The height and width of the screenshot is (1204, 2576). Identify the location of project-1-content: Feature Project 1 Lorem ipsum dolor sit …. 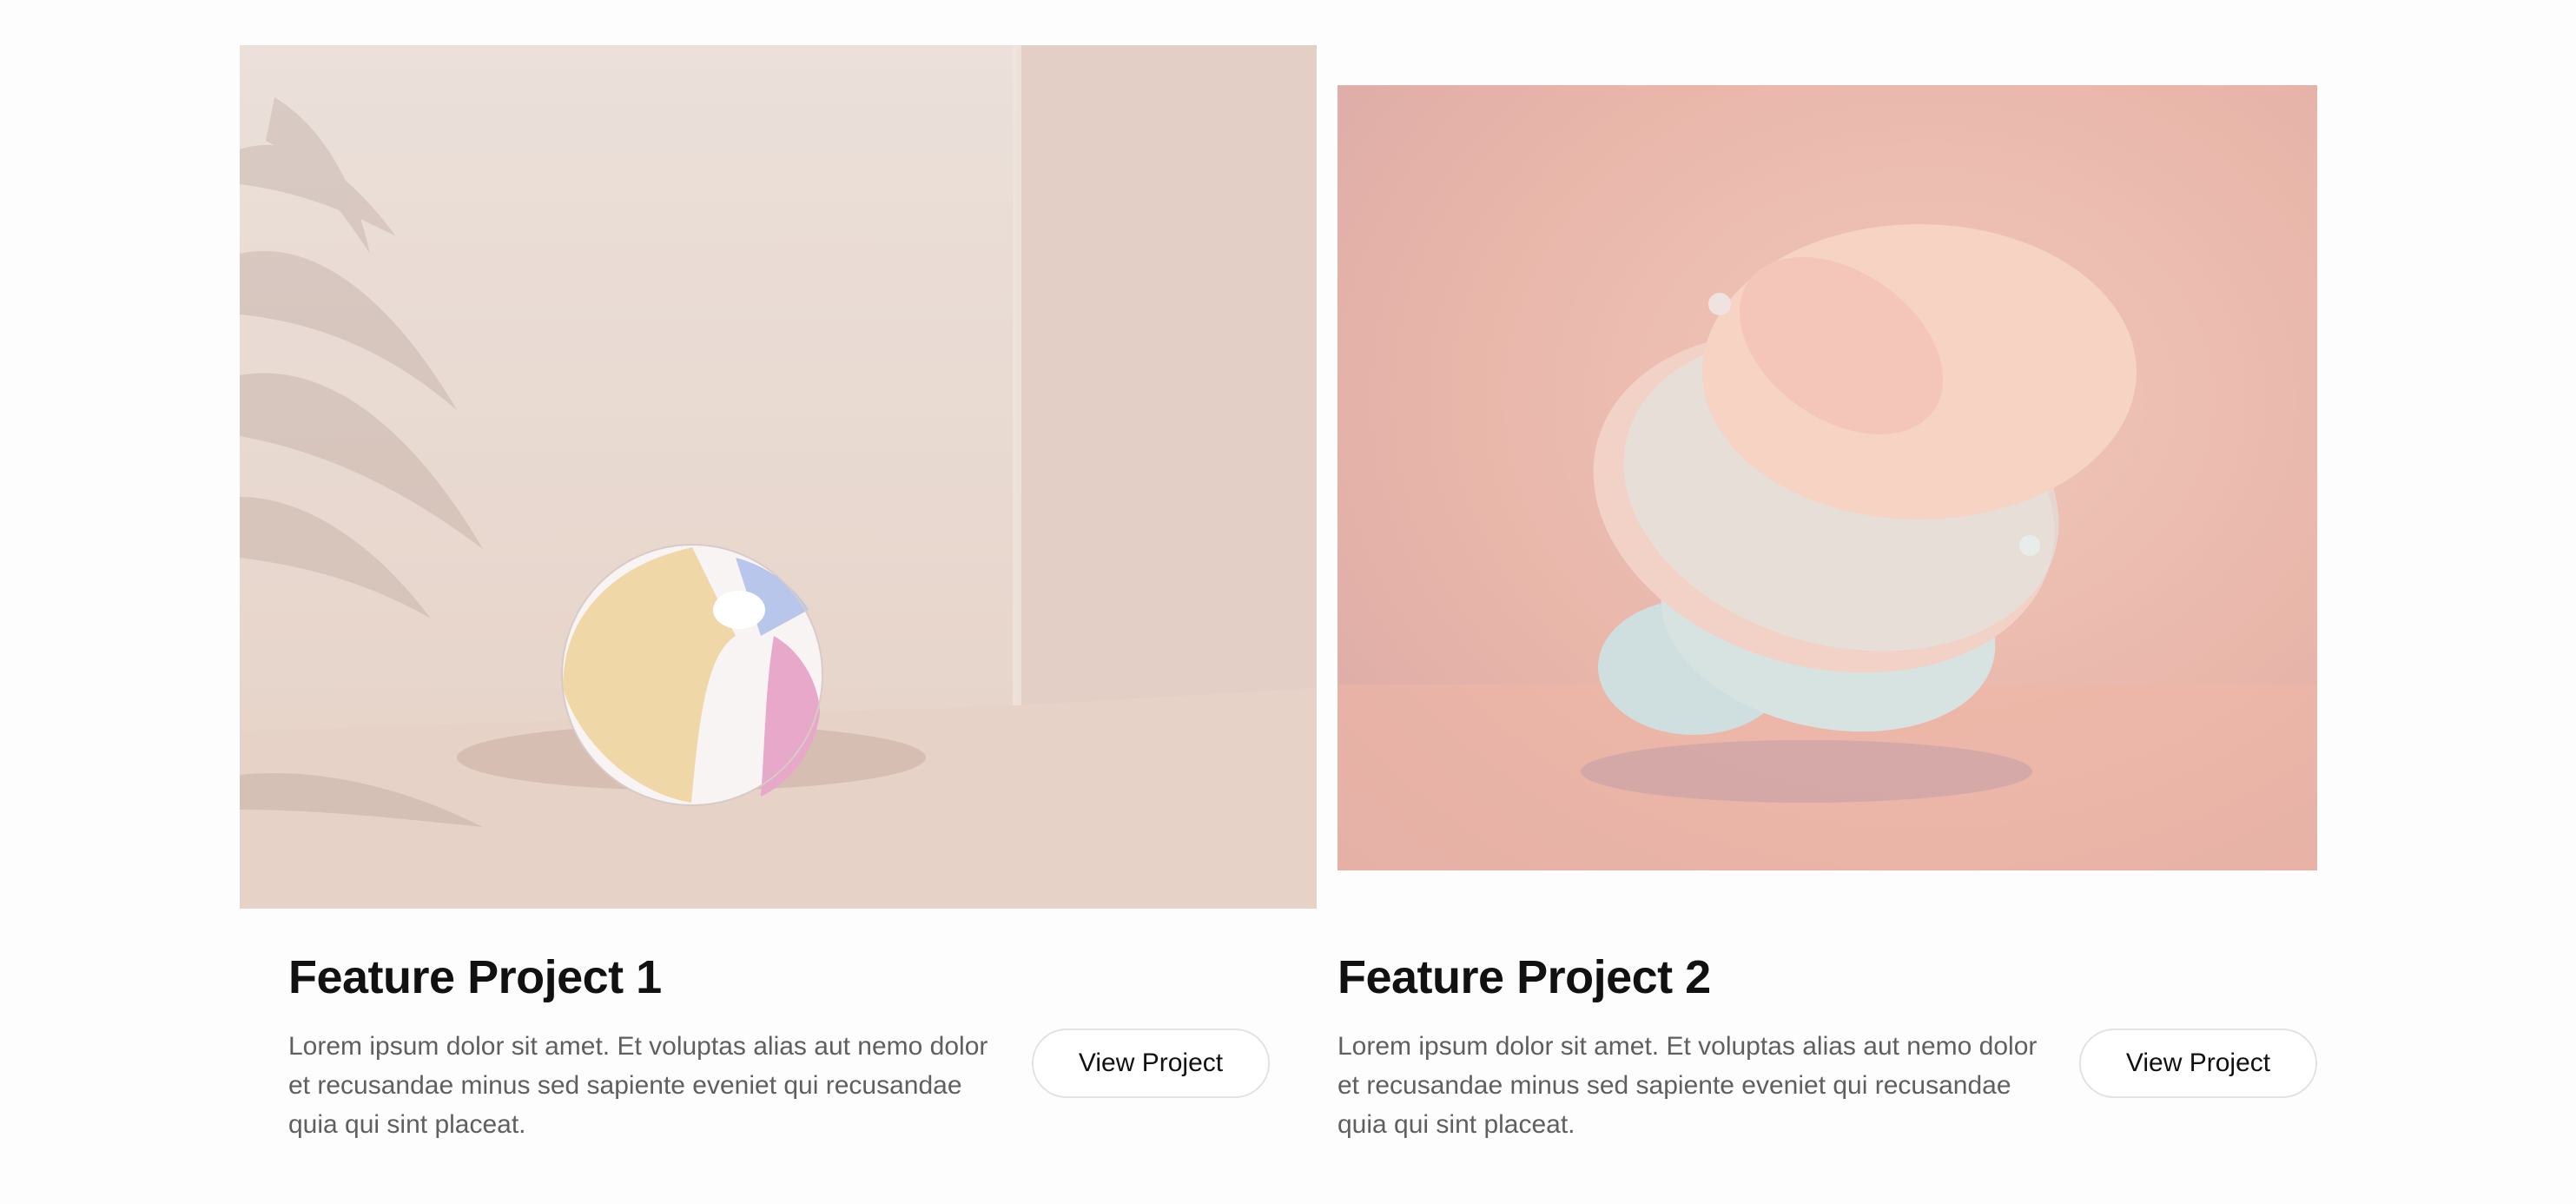
(779, 1045).